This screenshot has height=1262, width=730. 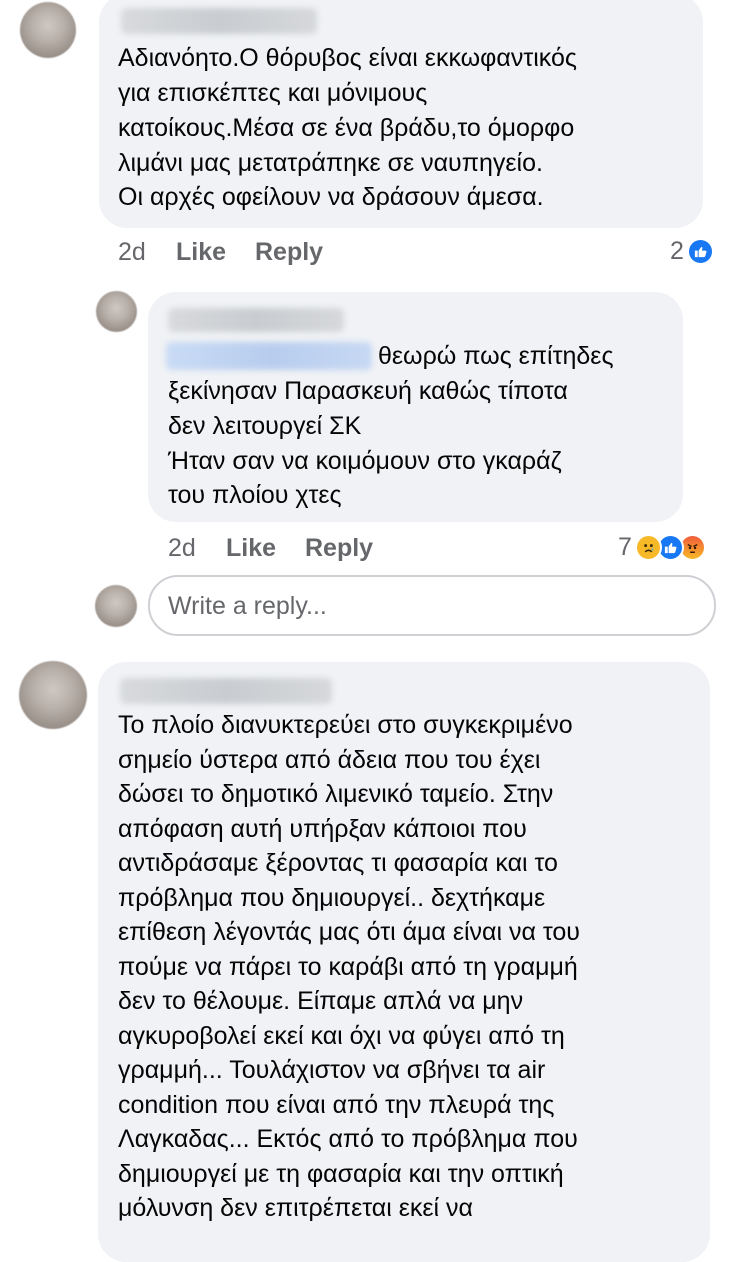 I want to click on comment-3-line-3: δώσει το δημοτικό λιμενικό ταμείο. Στην, so click(x=336, y=794).